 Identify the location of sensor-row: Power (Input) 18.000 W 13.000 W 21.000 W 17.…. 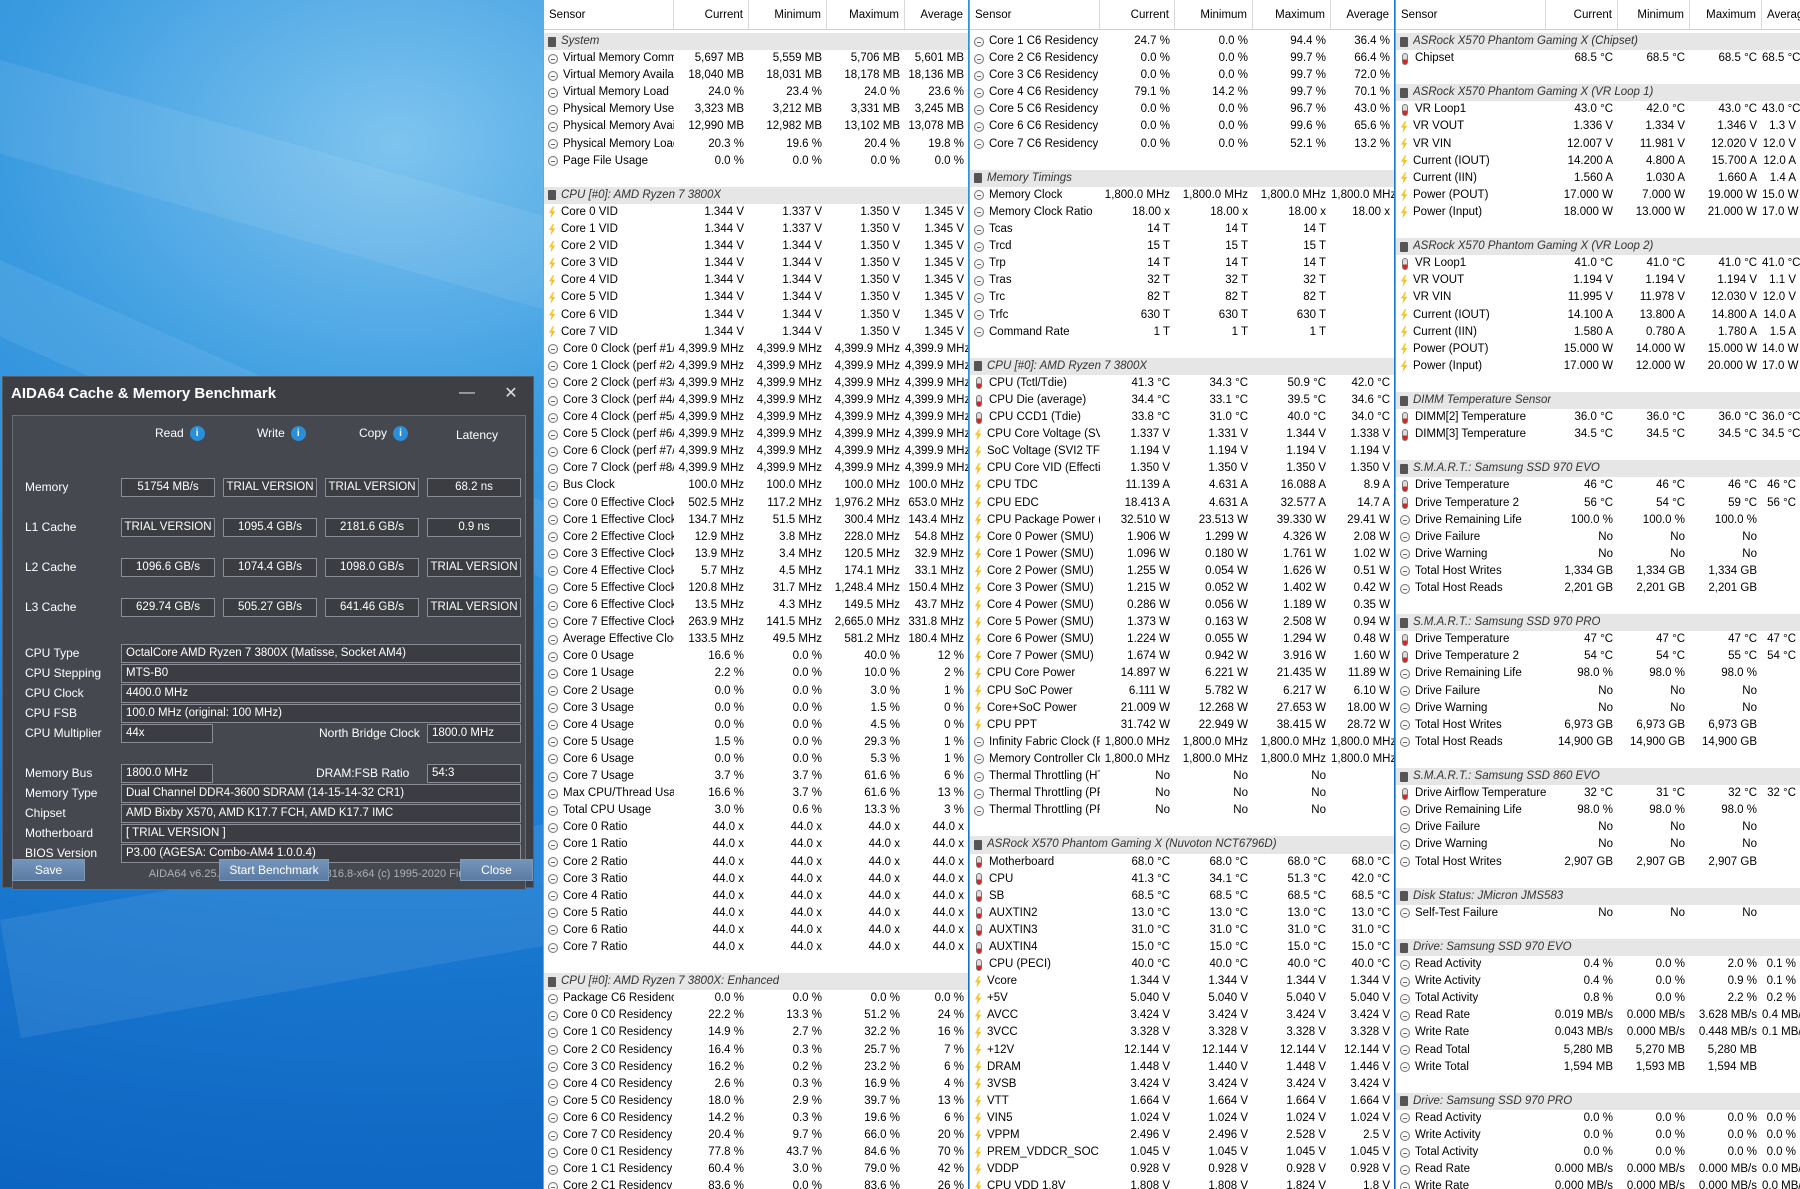
(1598, 212).